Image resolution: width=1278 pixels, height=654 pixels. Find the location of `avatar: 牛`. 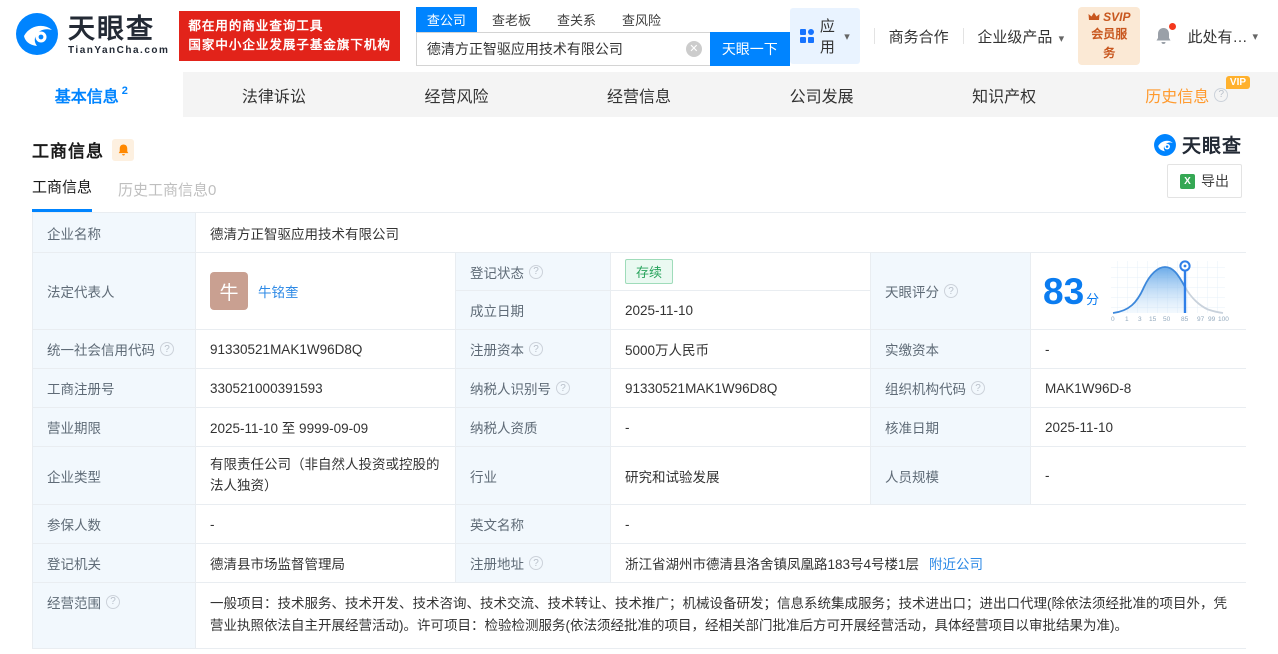

avatar: 牛 is located at coordinates (229, 291).